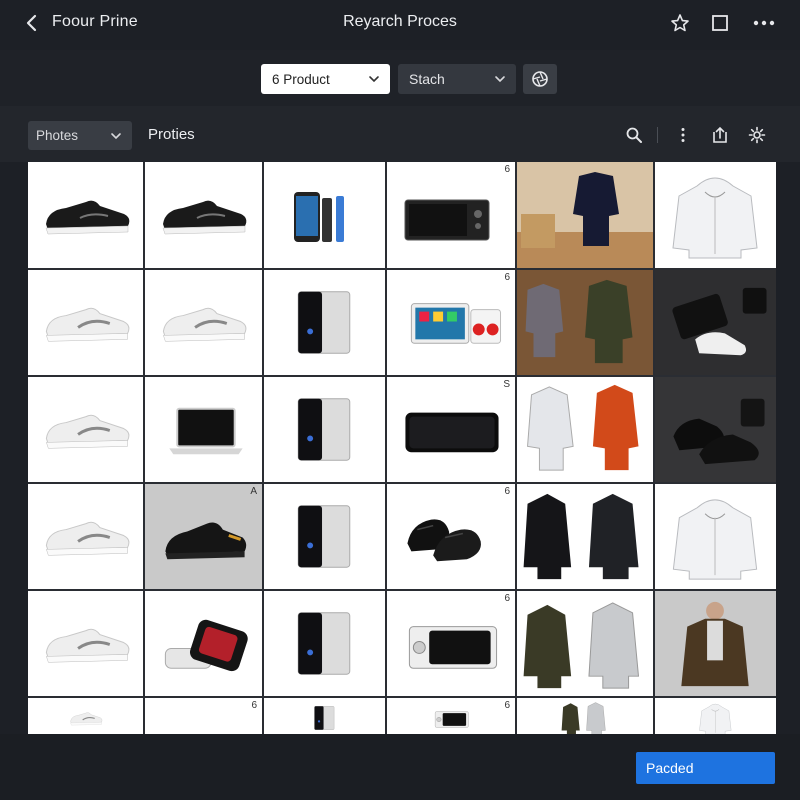 The height and width of the screenshot is (800, 800). What do you see at coordinates (540, 79) in the screenshot?
I see `aperture-icon` at bounding box center [540, 79].